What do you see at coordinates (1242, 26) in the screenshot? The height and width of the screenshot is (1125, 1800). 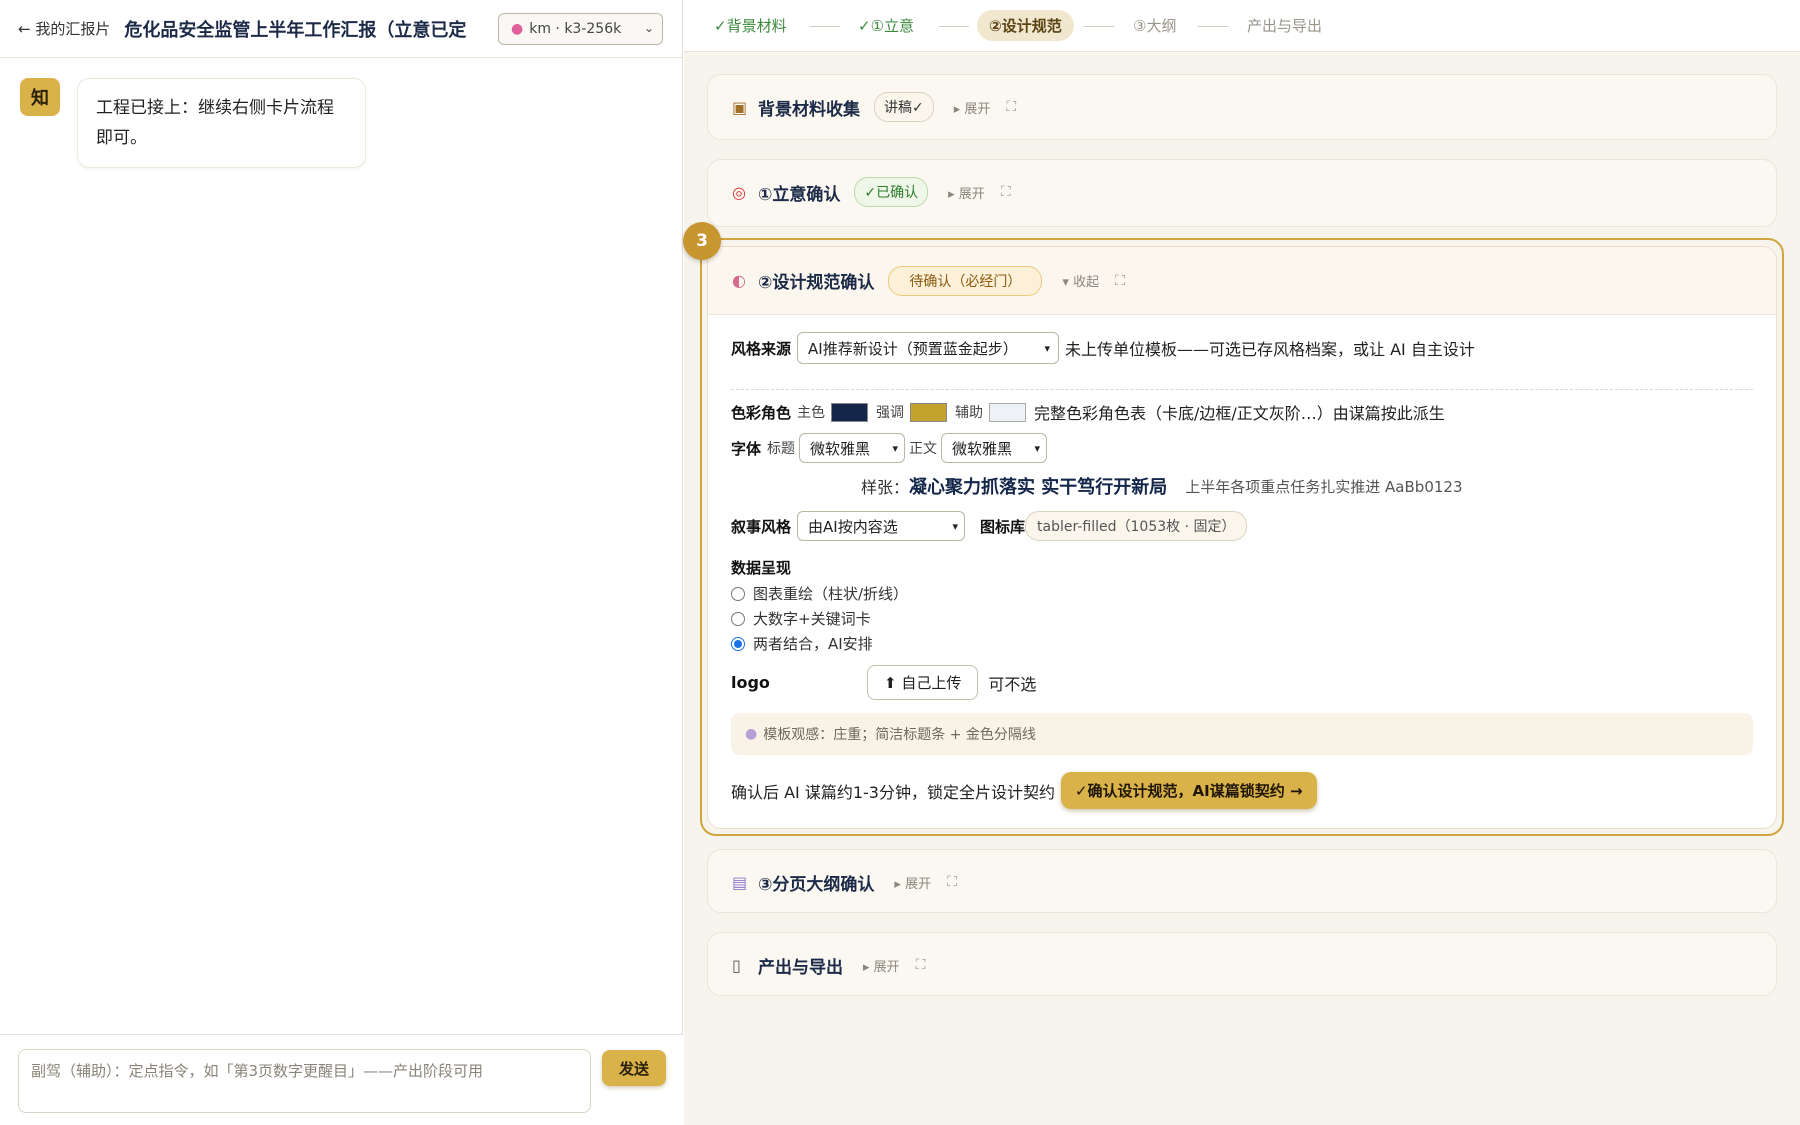 I see `step-progress: ✓背景材料 ✓①立意 ②设计规范 ③大纲 产出与导出` at bounding box center [1242, 26].